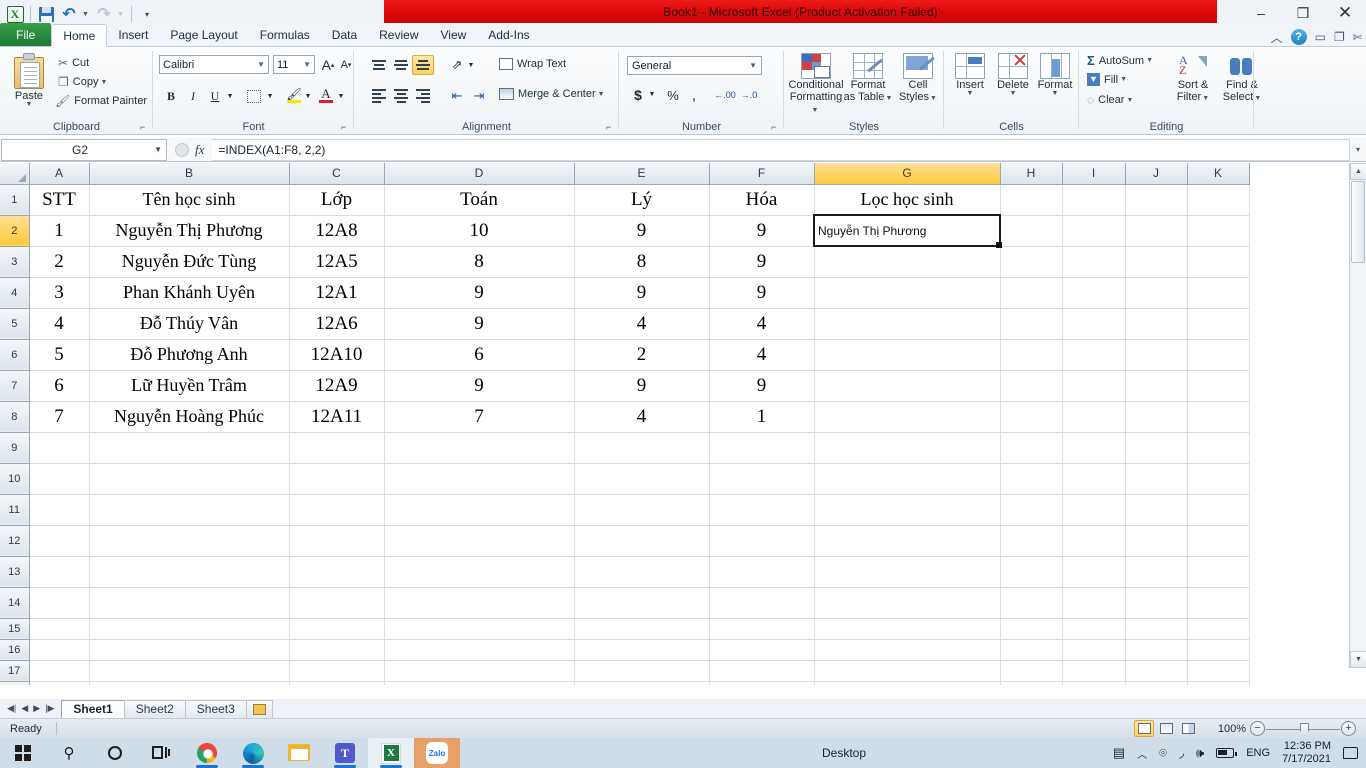 The image size is (1366, 768). I want to click on clock: 12:36 PM 7/17/2021, so click(1306, 753).